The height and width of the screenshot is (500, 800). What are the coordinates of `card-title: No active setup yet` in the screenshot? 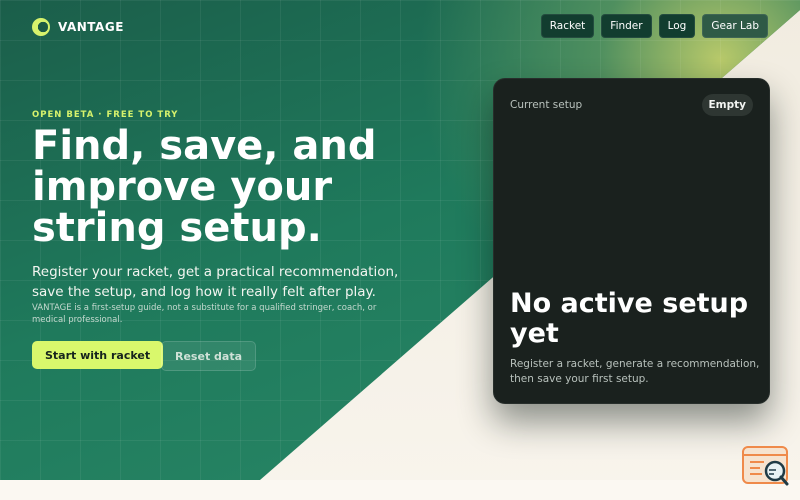 It's located at (629, 318).